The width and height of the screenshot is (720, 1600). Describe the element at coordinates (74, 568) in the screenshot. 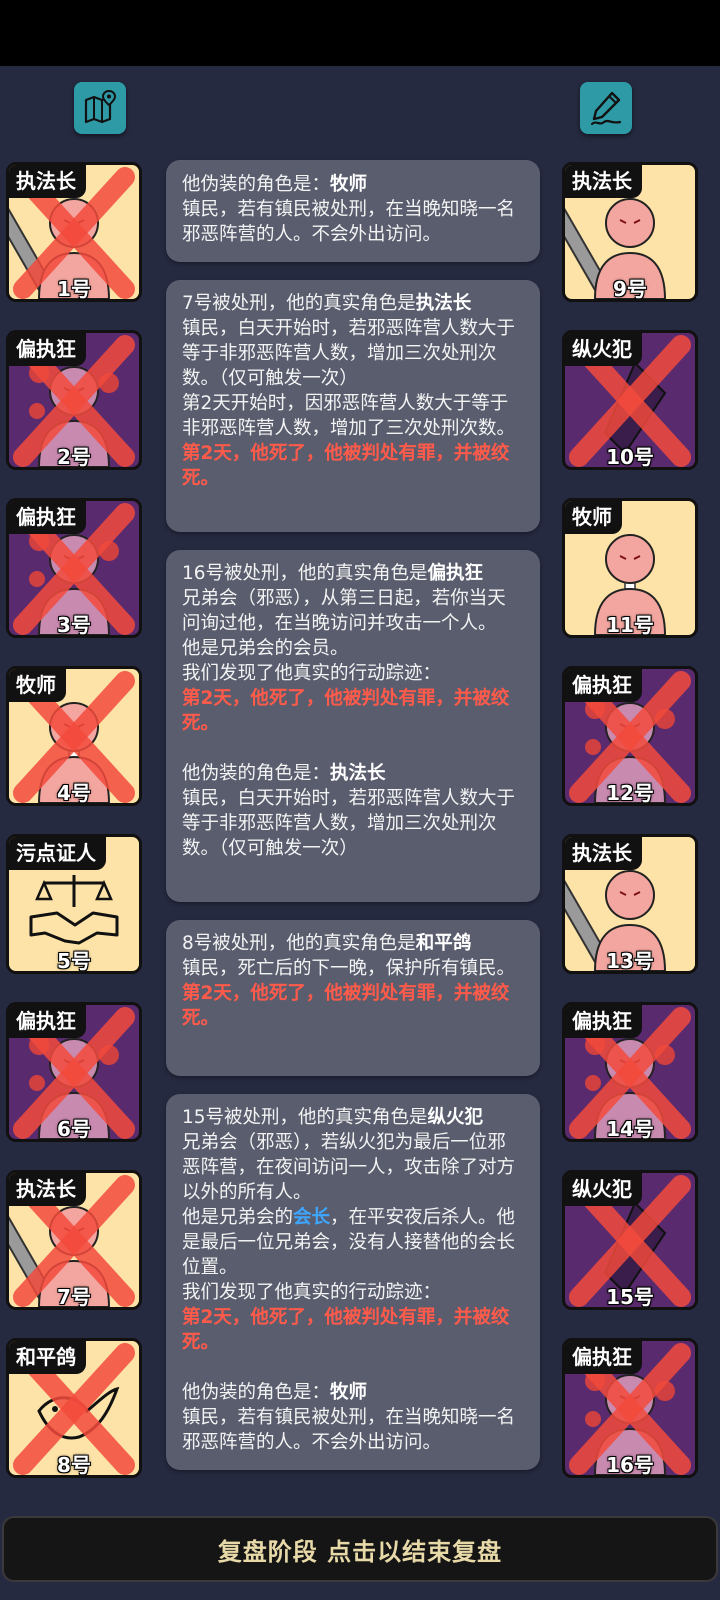

I see `player-card: 偏执狂 3号` at that location.